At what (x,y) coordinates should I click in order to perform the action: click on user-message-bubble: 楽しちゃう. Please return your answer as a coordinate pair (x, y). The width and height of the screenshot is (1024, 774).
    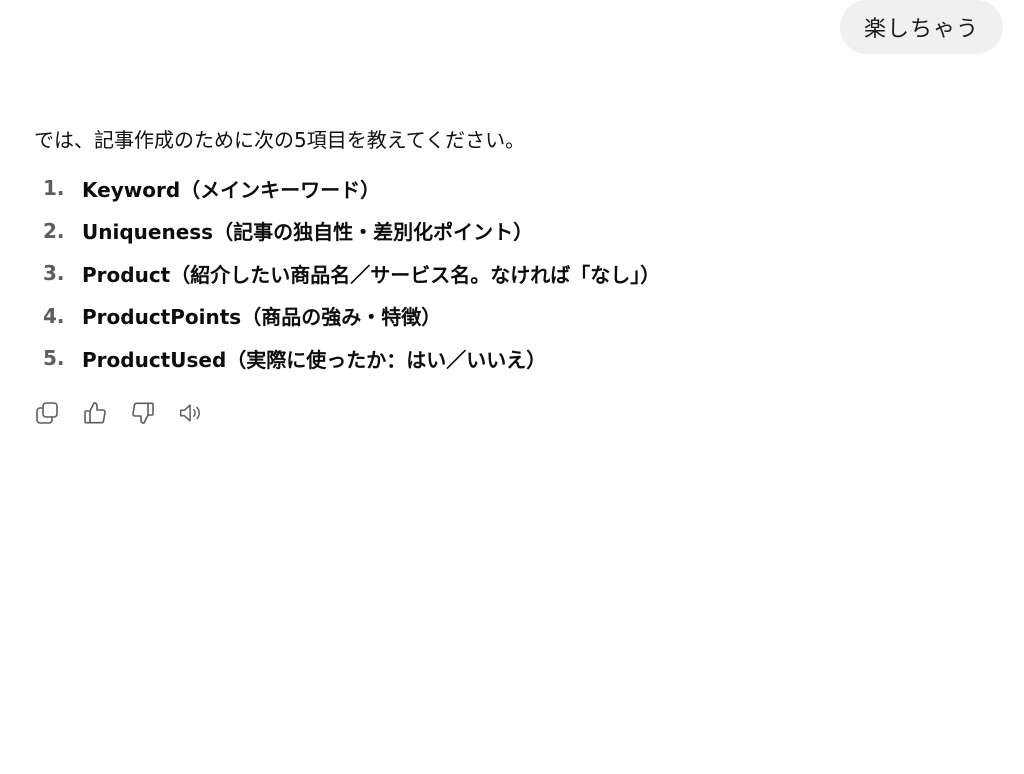
    Looking at the image, I should click on (921, 27).